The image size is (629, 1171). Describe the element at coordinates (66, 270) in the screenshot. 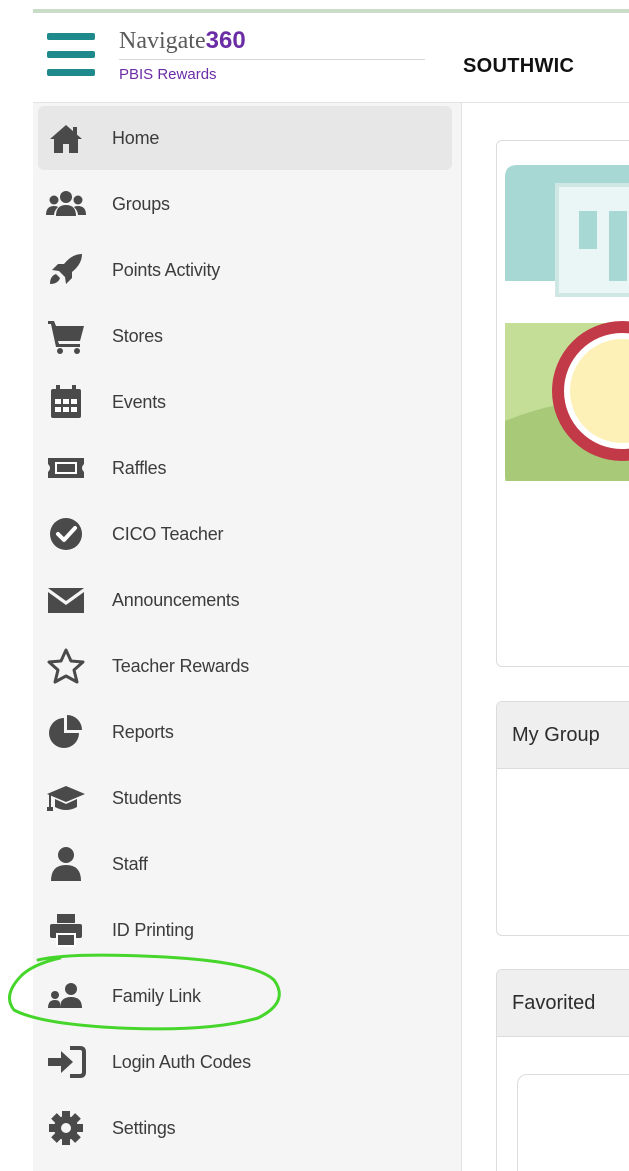

I see `rocket-icon` at that location.